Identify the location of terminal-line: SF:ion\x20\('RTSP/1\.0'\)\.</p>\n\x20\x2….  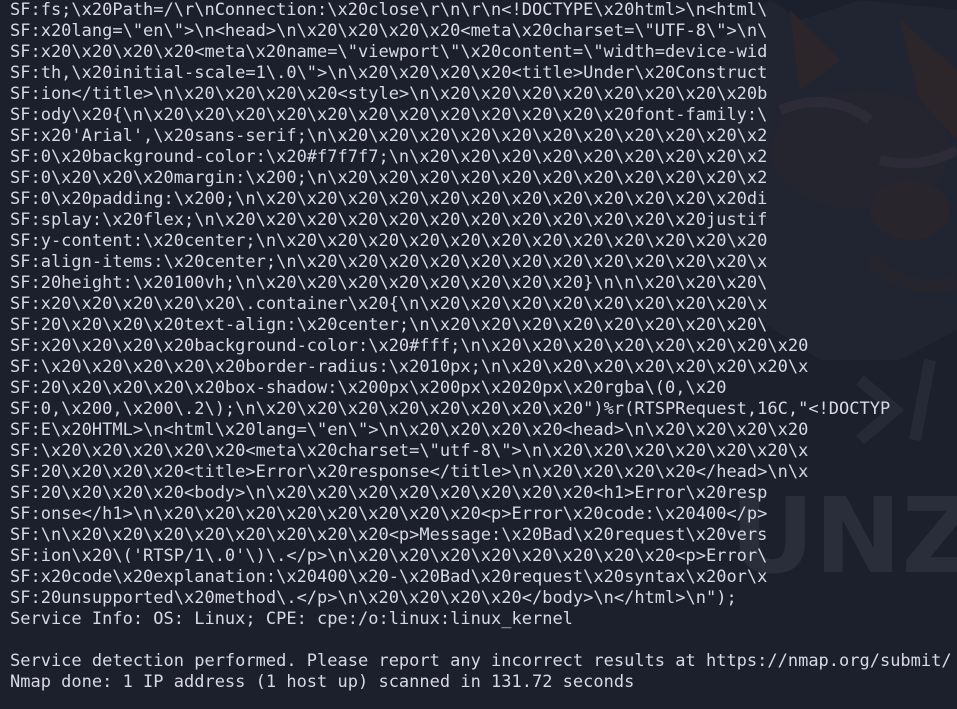
(389, 556).